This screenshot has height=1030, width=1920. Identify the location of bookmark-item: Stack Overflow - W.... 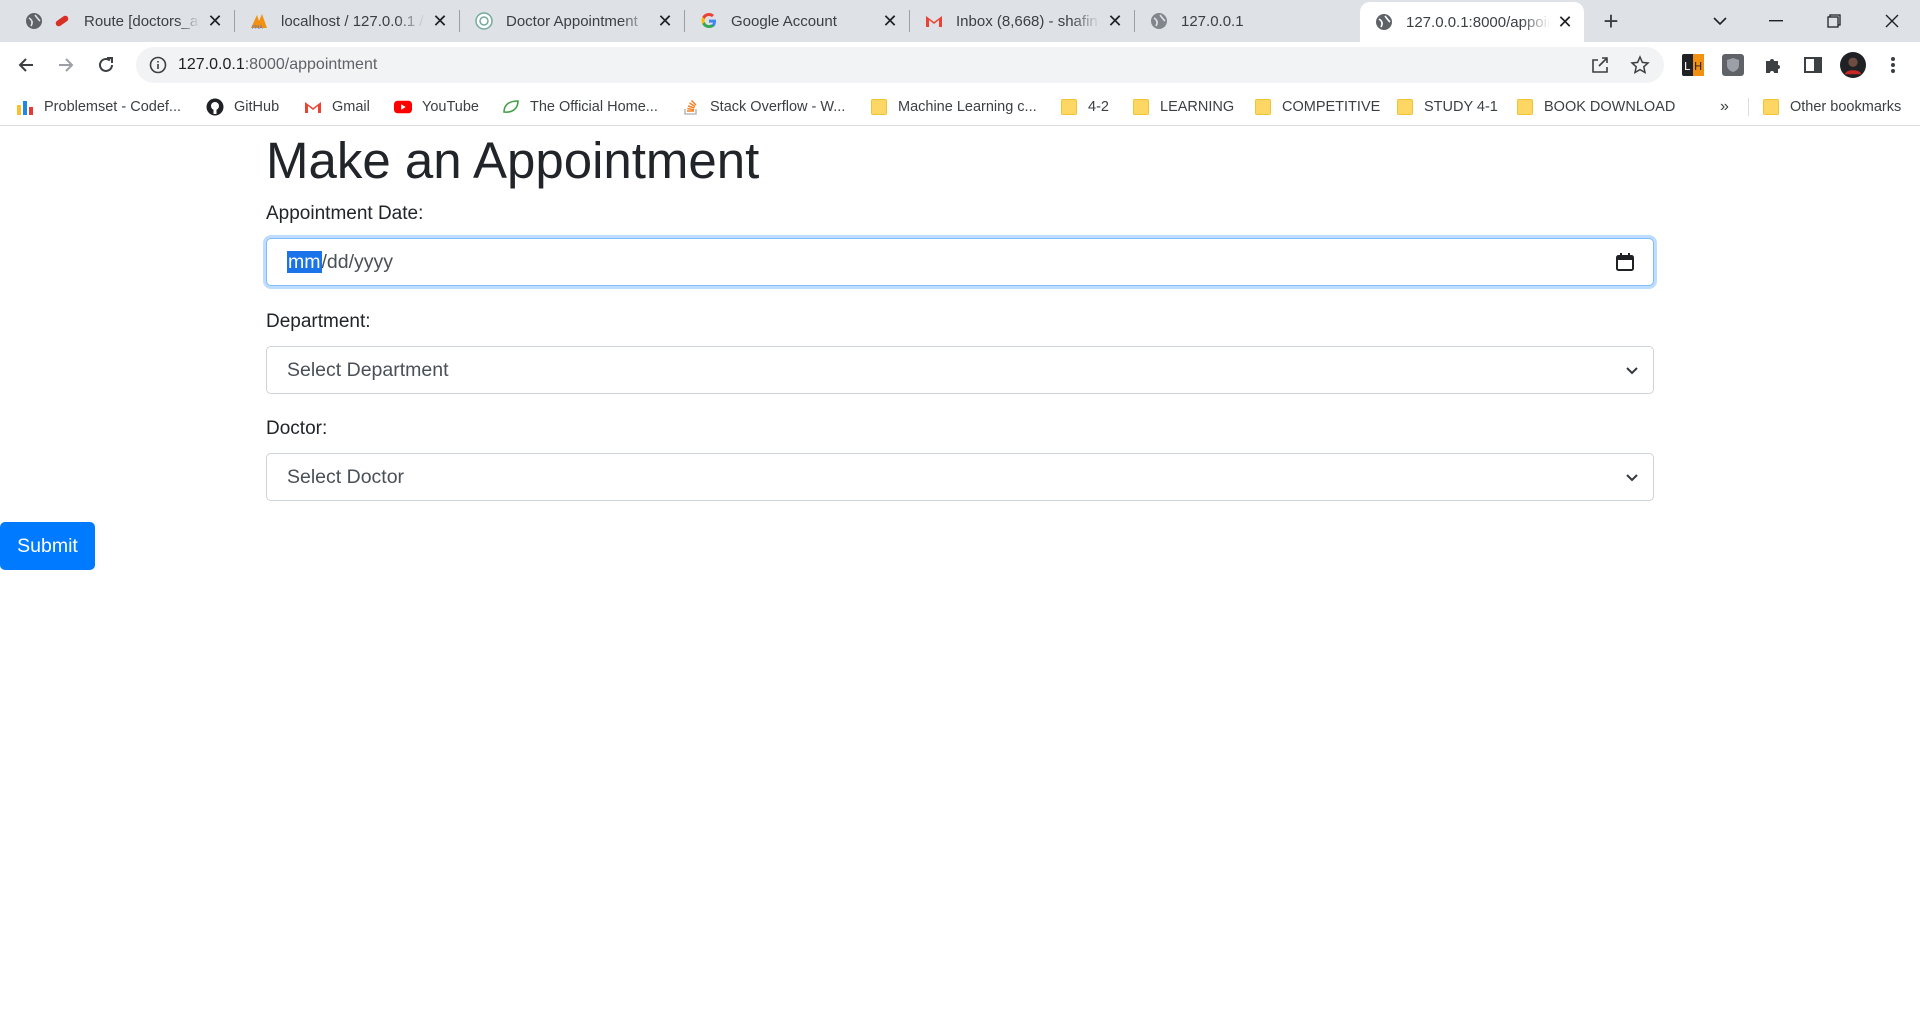
(763, 106).